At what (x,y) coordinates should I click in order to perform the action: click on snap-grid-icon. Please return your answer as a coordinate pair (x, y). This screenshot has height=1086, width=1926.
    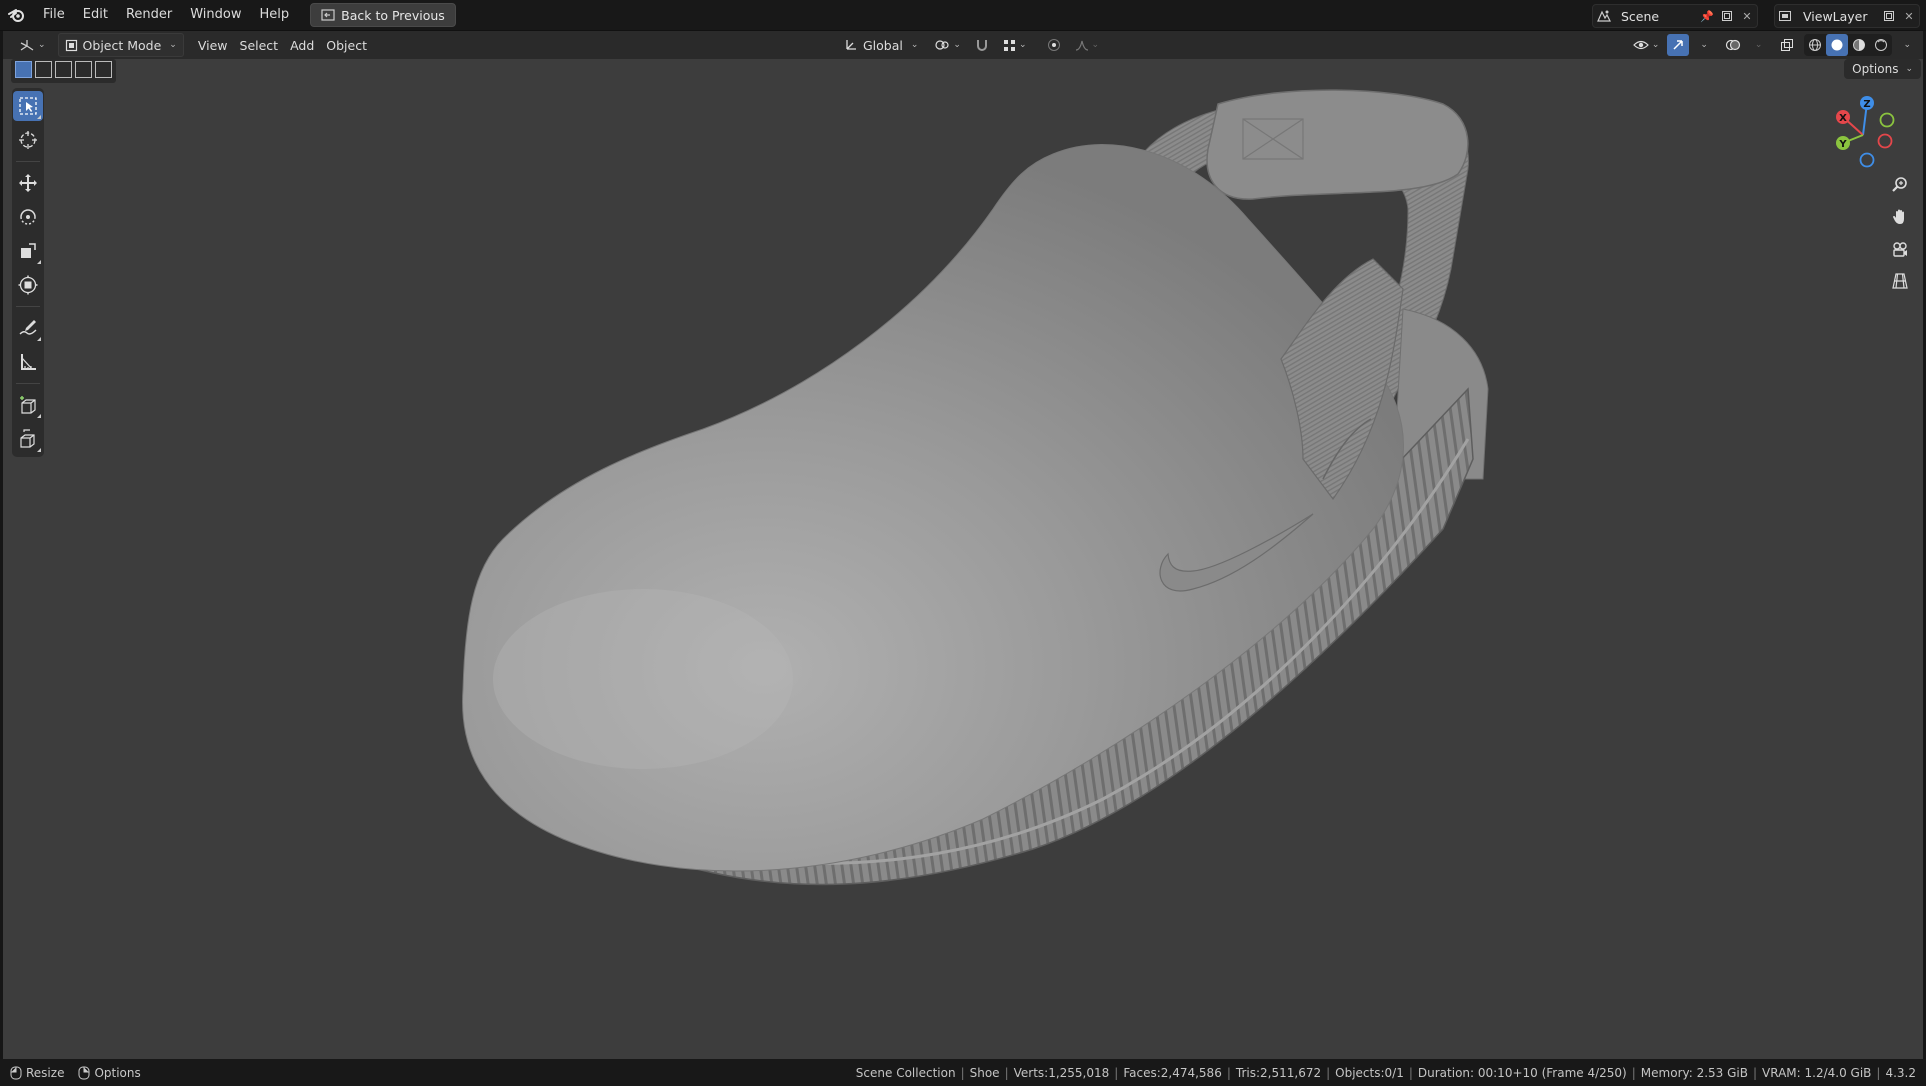
    Looking at the image, I should click on (1009, 45).